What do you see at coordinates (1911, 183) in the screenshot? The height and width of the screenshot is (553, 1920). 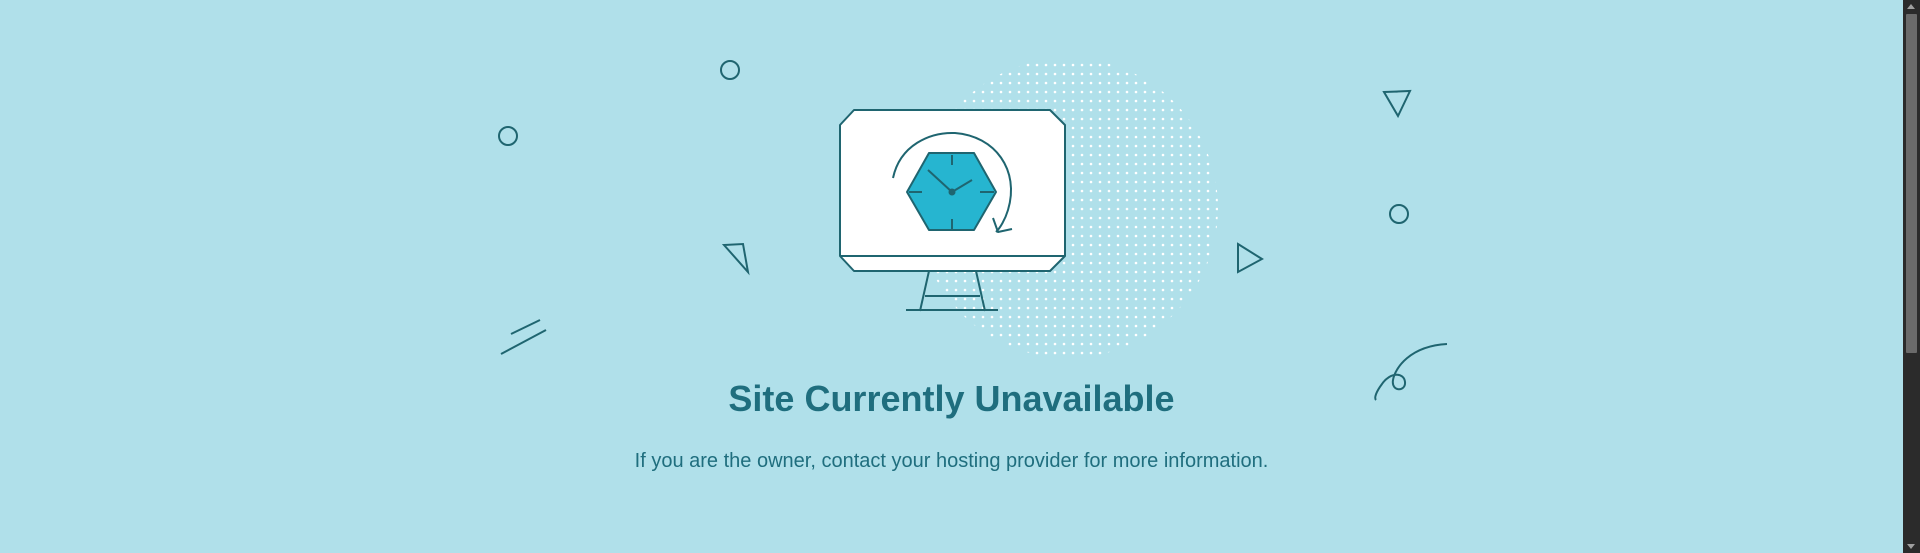 I see `scrollbar-thumb` at bounding box center [1911, 183].